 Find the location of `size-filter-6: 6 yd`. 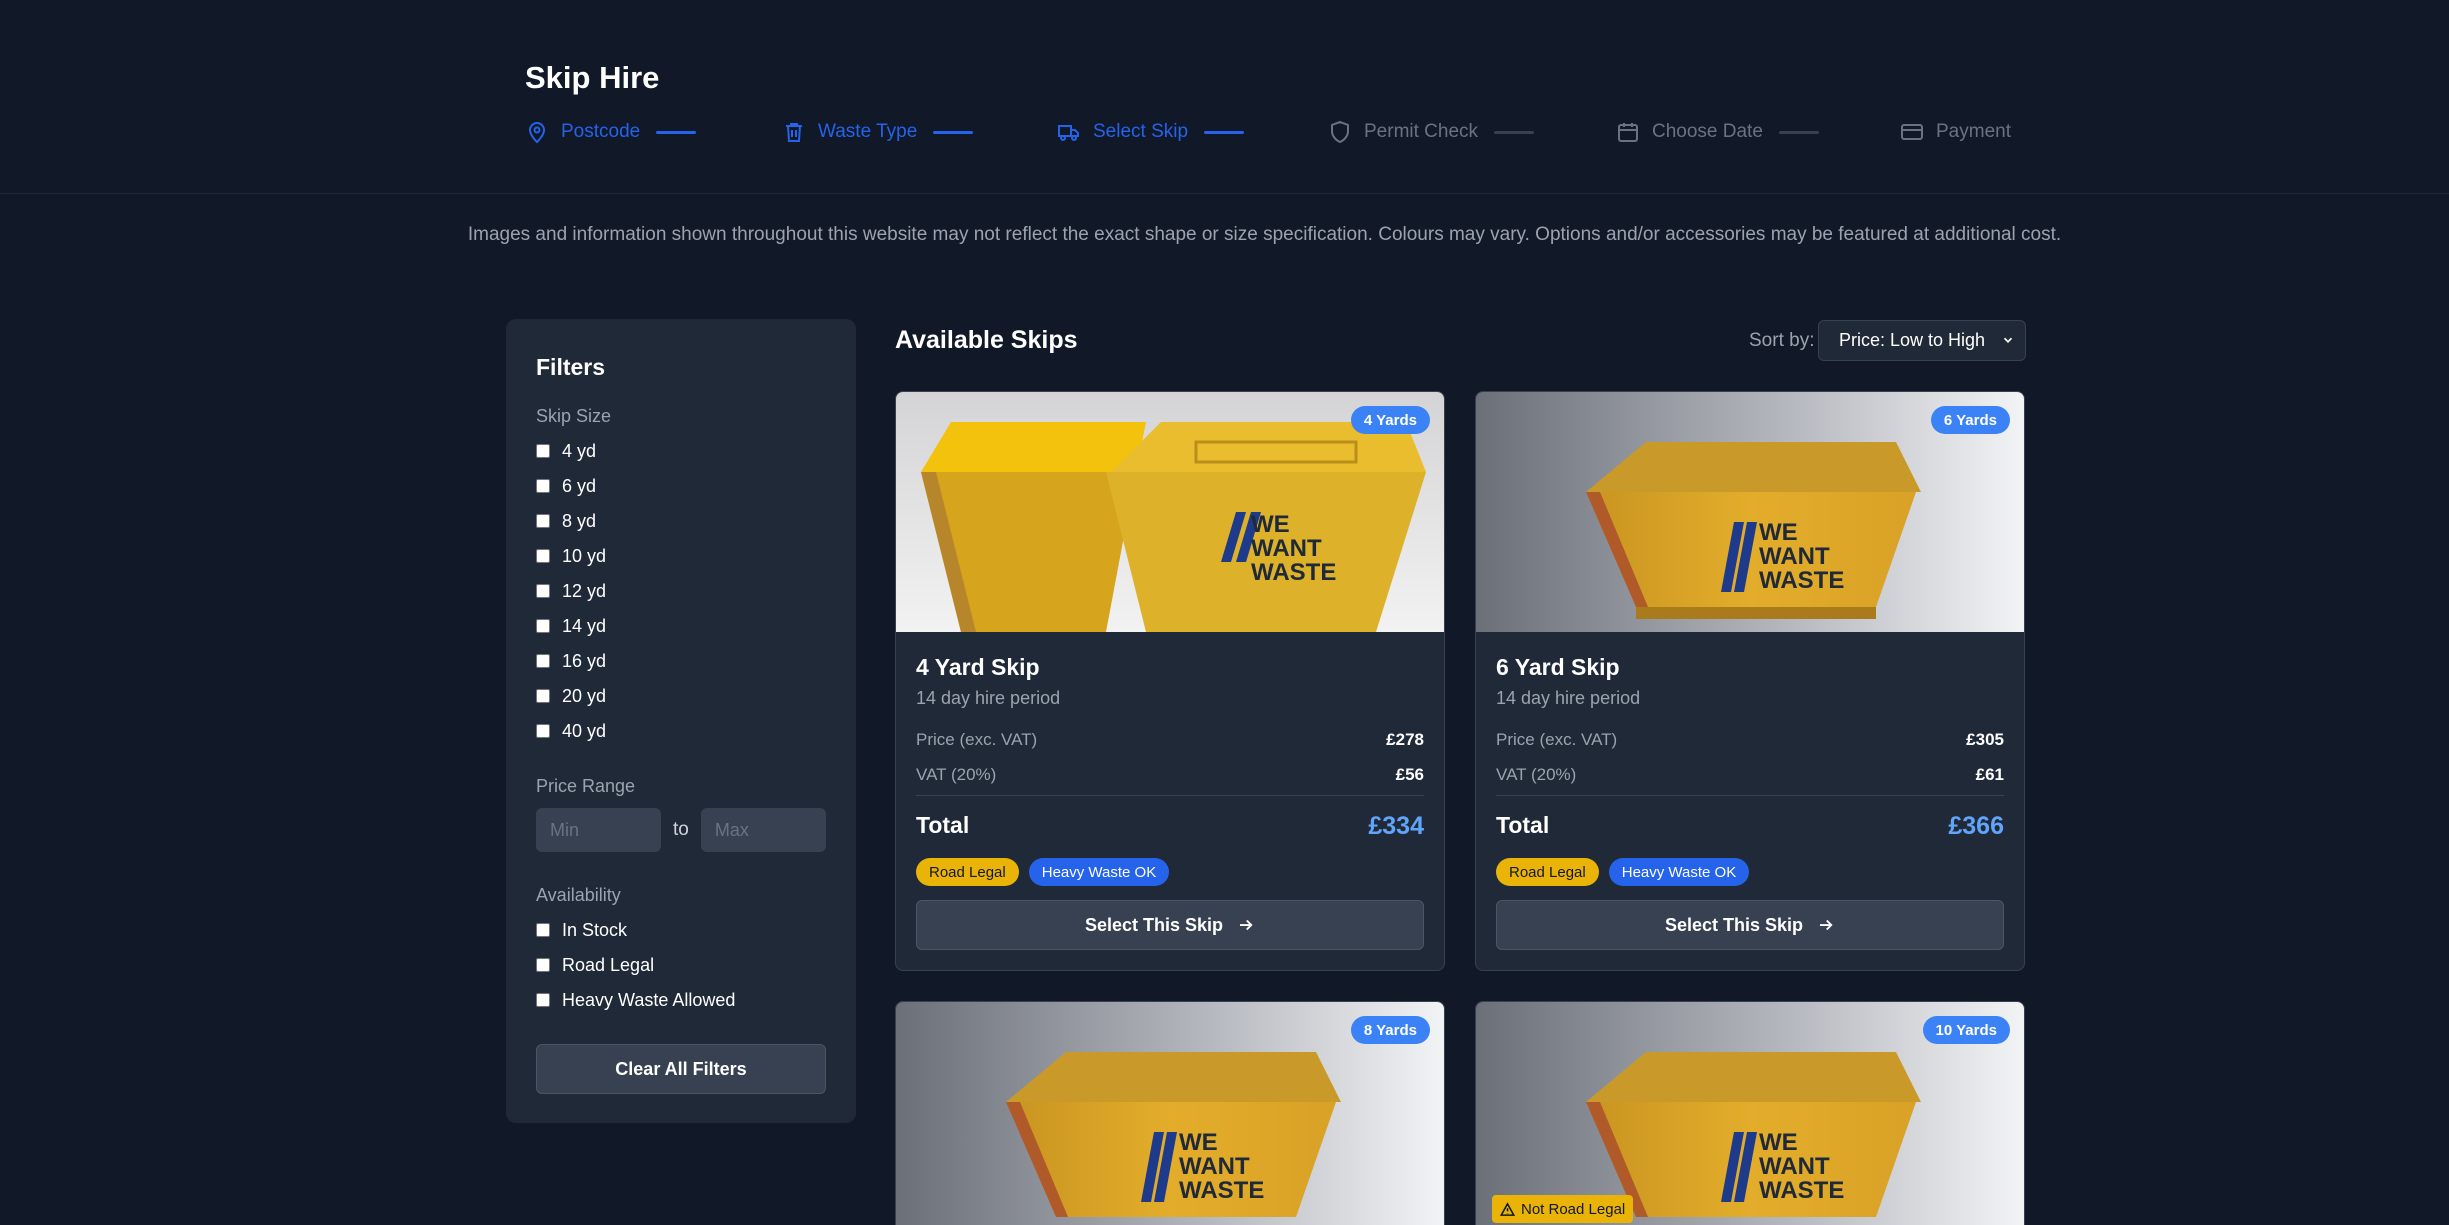

size-filter-6: 6 yd is located at coordinates (566, 486).